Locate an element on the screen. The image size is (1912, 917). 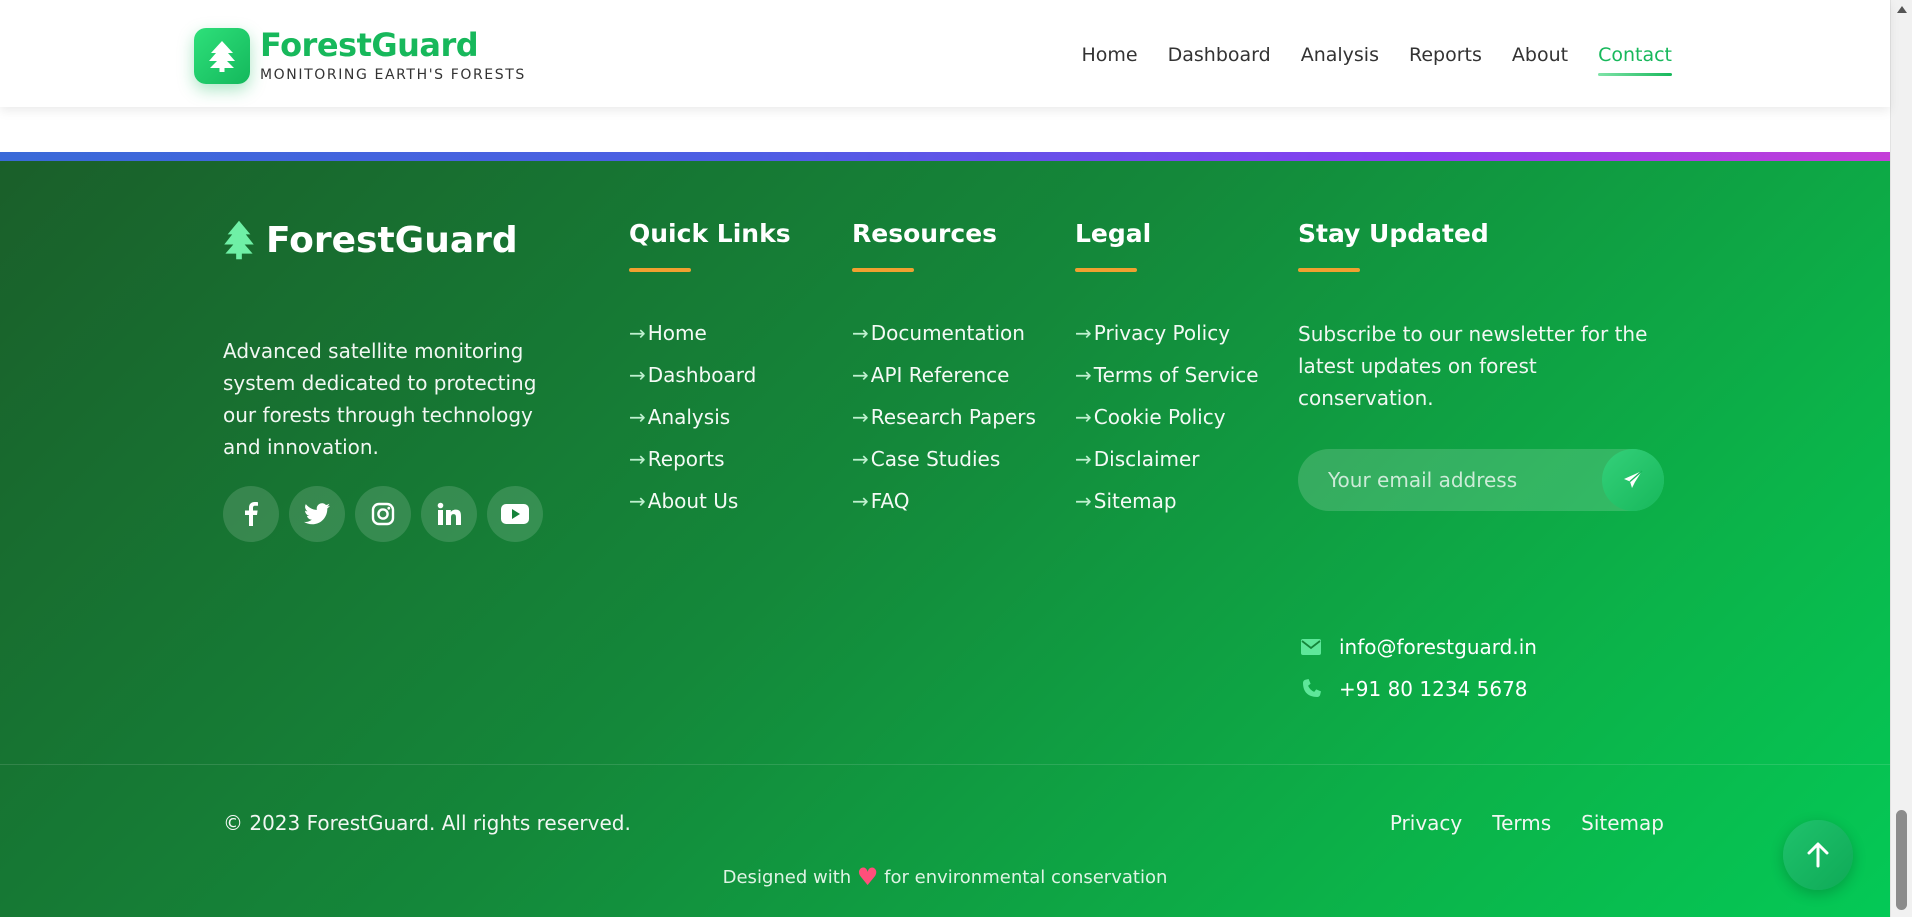
contact-phone-text: +91 80 1234 5678 is located at coordinates (1433, 689).